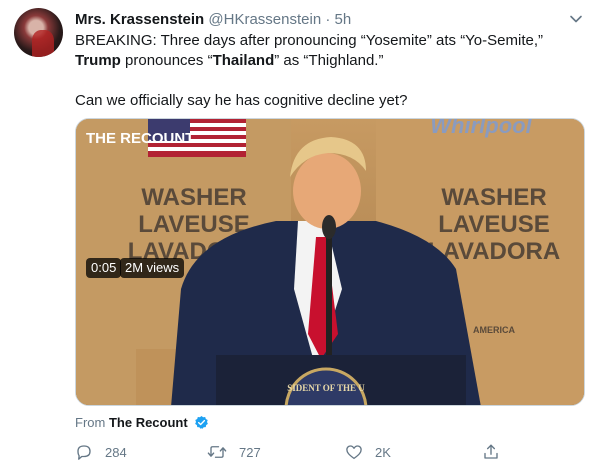 The image size is (600, 469). I want to click on author-name: Mrs. Krassenstein, so click(139, 19).